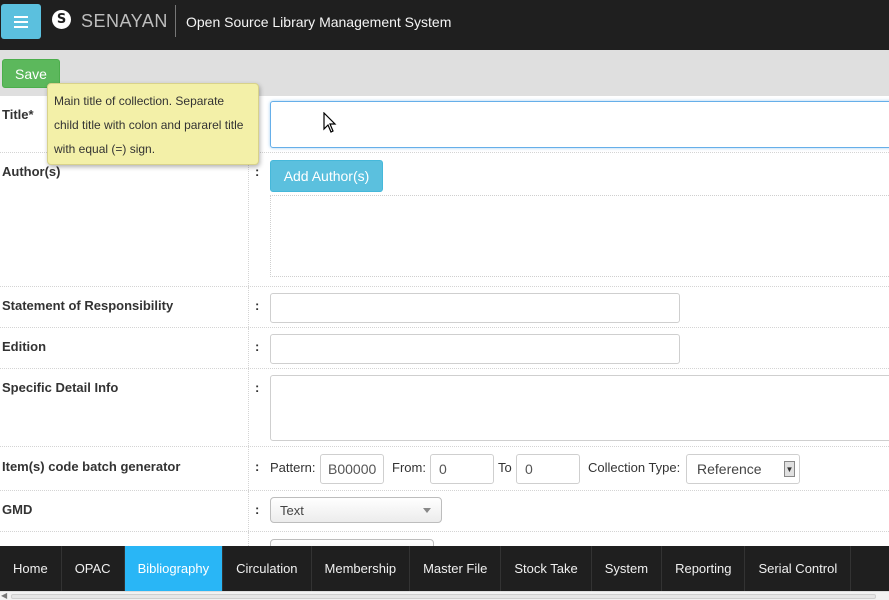 This screenshot has width=889, height=600. What do you see at coordinates (24, 346) in the screenshot?
I see `edition-label: Edition` at bounding box center [24, 346].